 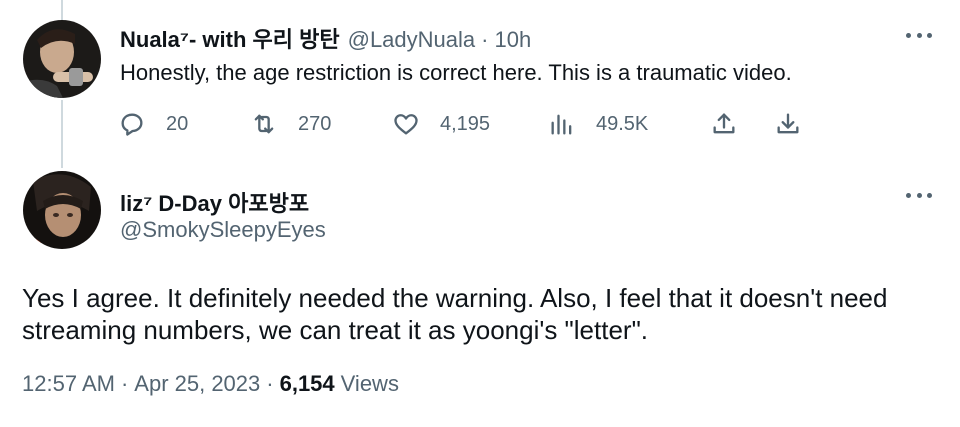 I want to click on reply-handle: @LadyNuala, so click(x=412, y=40).